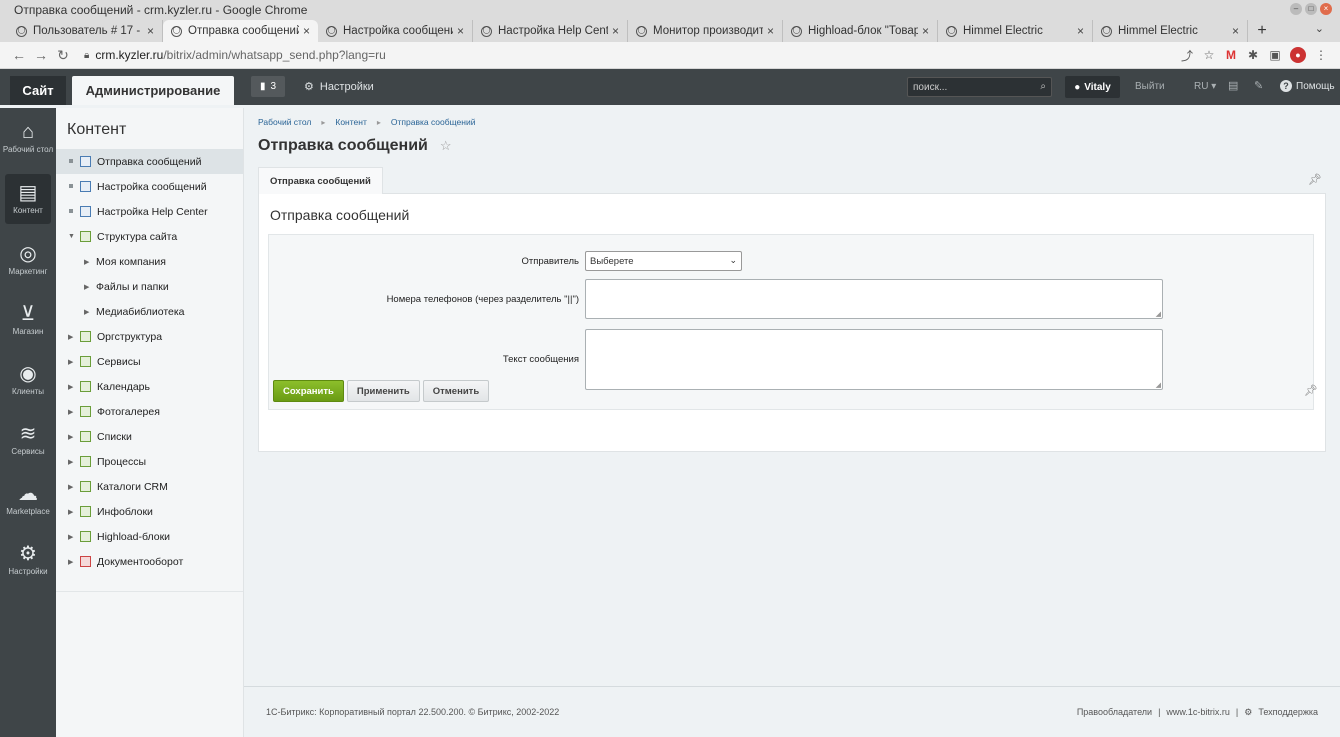  I want to click on gmail-icon: M, so click(1231, 55).